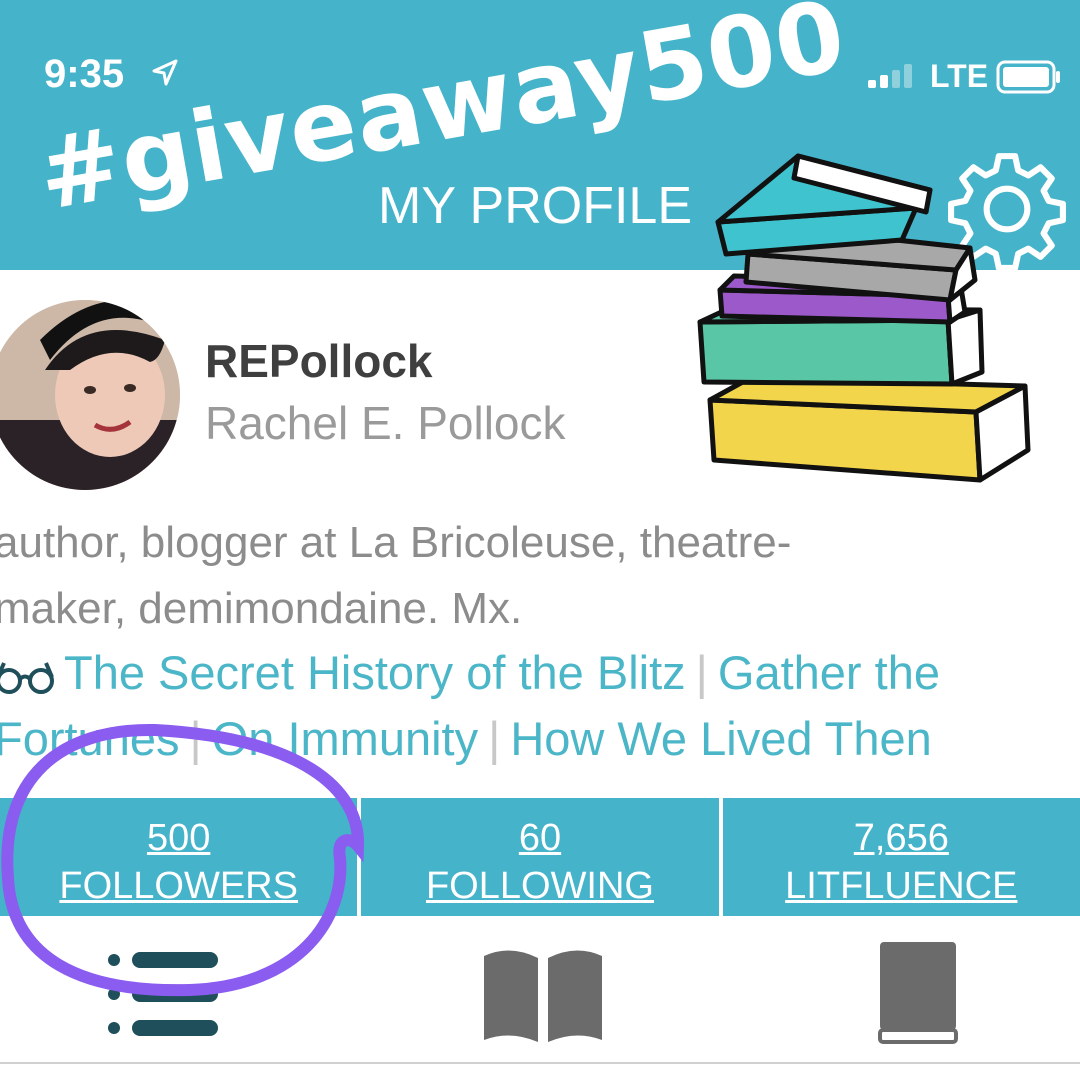 This screenshot has width=1080, height=1080. What do you see at coordinates (539, 886) in the screenshot?
I see `following-label: FOLLOWING` at bounding box center [539, 886].